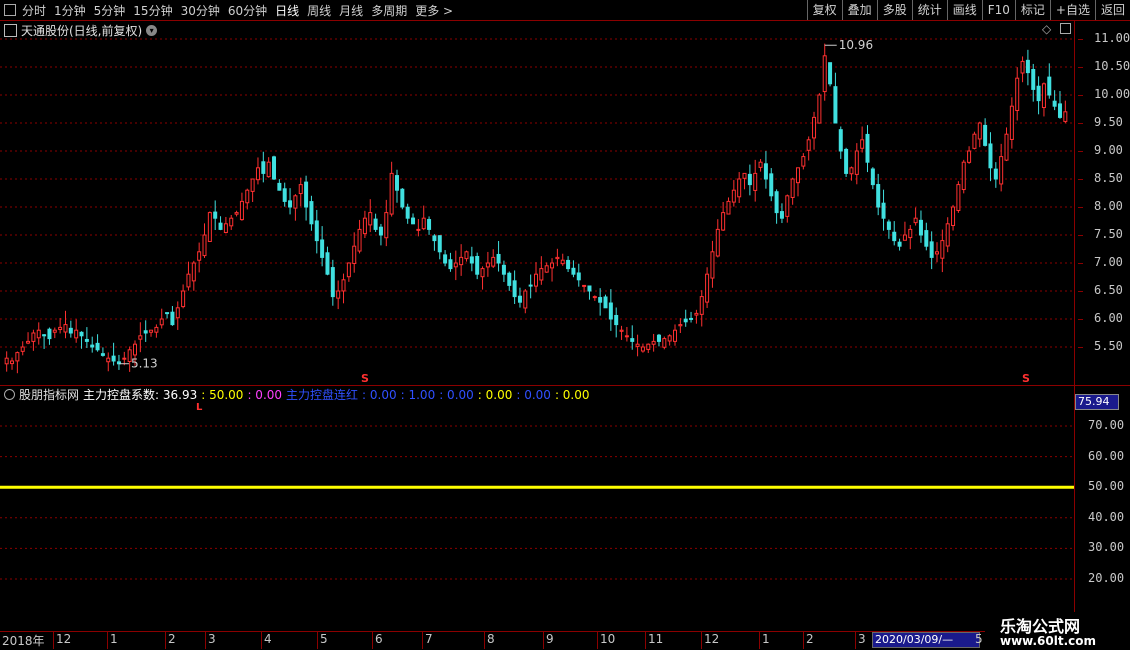 This screenshot has width=1130, height=650. What do you see at coordinates (247, 10) in the screenshot?
I see `period-tab-5: 60分钟` at bounding box center [247, 10].